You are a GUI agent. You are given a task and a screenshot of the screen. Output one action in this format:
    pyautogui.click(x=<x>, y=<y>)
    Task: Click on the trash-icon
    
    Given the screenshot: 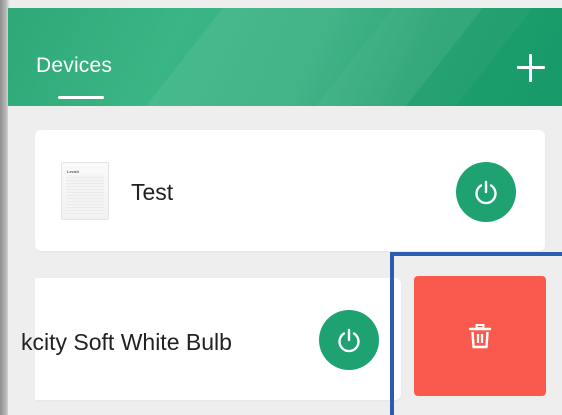 What is the action you would take?
    pyautogui.click(x=480, y=336)
    